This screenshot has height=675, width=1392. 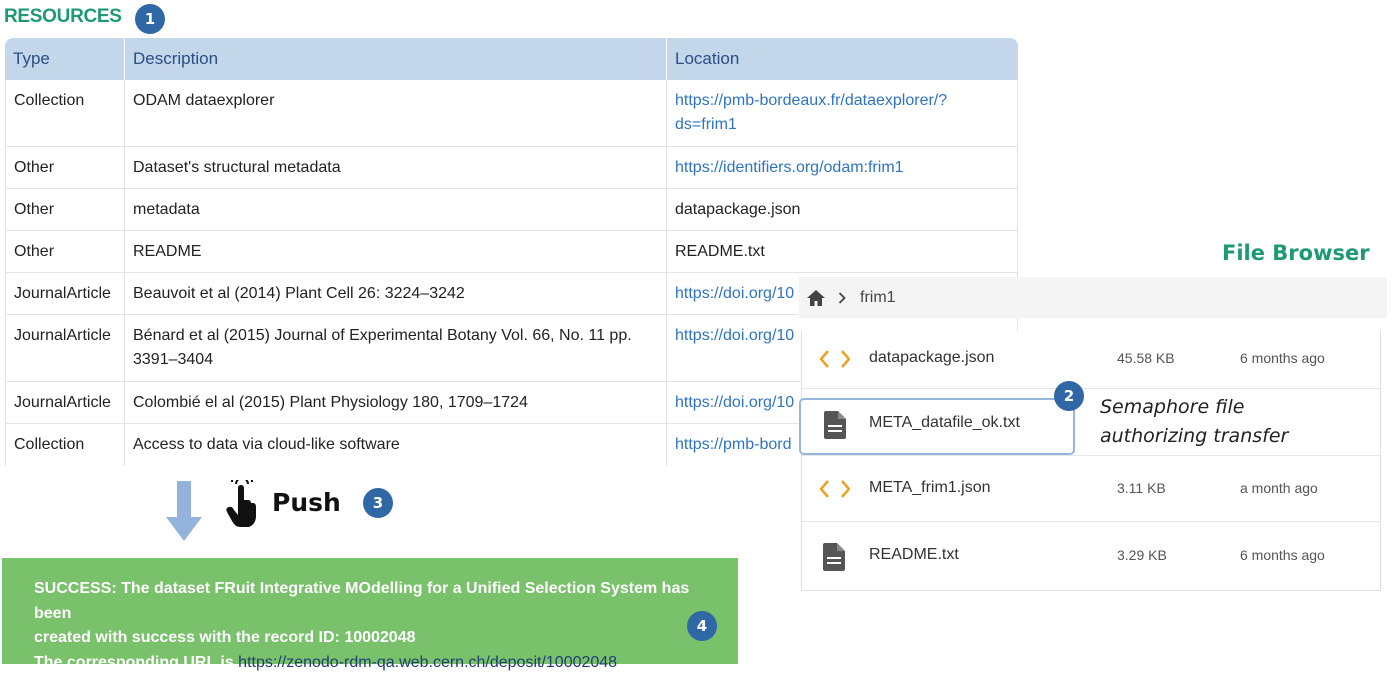 What do you see at coordinates (63, 17) in the screenshot?
I see `resources-title: RESOURCES` at bounding box center [63, 17].